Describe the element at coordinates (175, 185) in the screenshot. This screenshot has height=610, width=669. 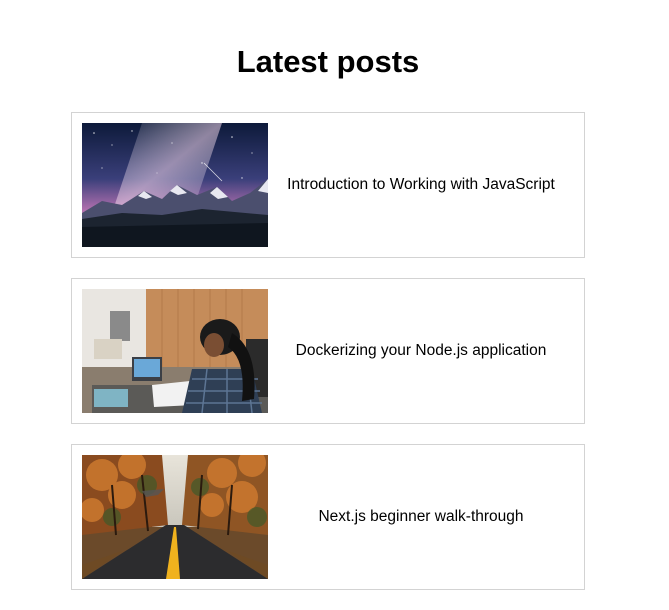
I see `mountain-night-sky-image` at that location.